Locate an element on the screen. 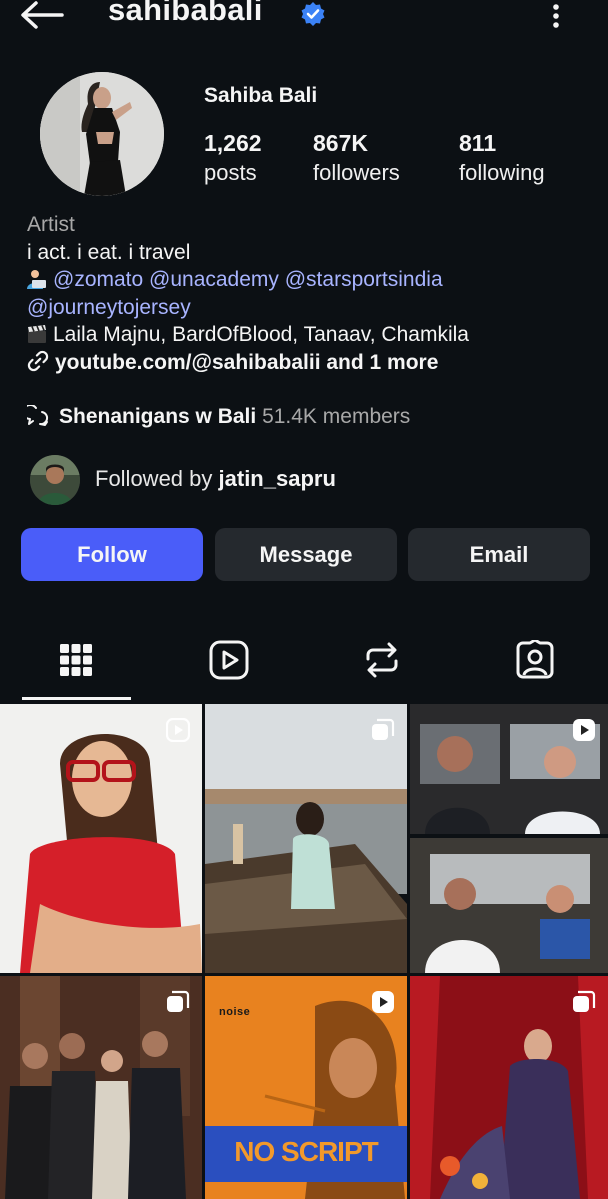  followed-by-prefix: Followed by is located at coordinates (157, 478).